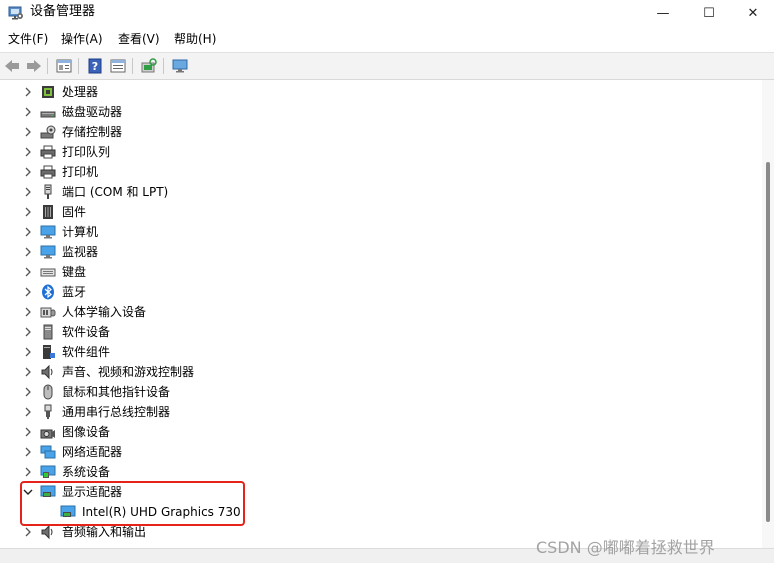 The height and width of the screenshot is (563, 774). I want to click on view-button, so click(118, 66).